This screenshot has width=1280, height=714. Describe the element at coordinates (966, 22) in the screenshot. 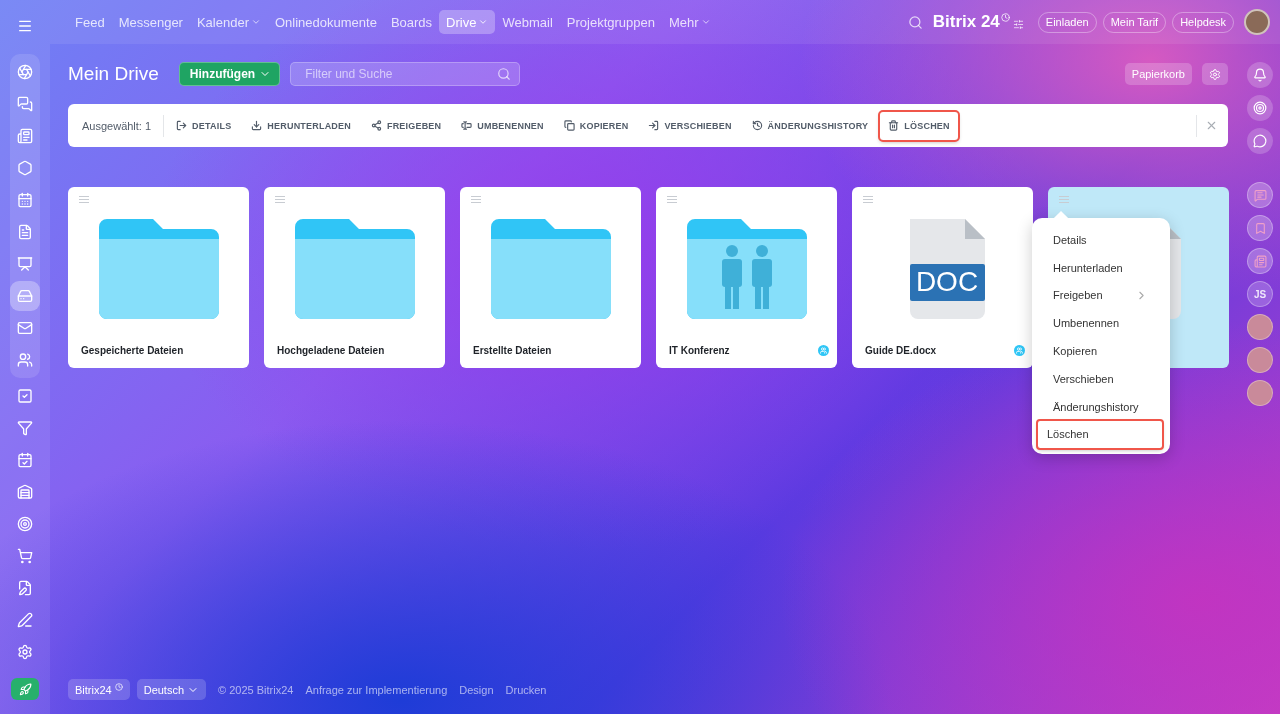

I see `brand-logo: Bitrix 24` at that location.